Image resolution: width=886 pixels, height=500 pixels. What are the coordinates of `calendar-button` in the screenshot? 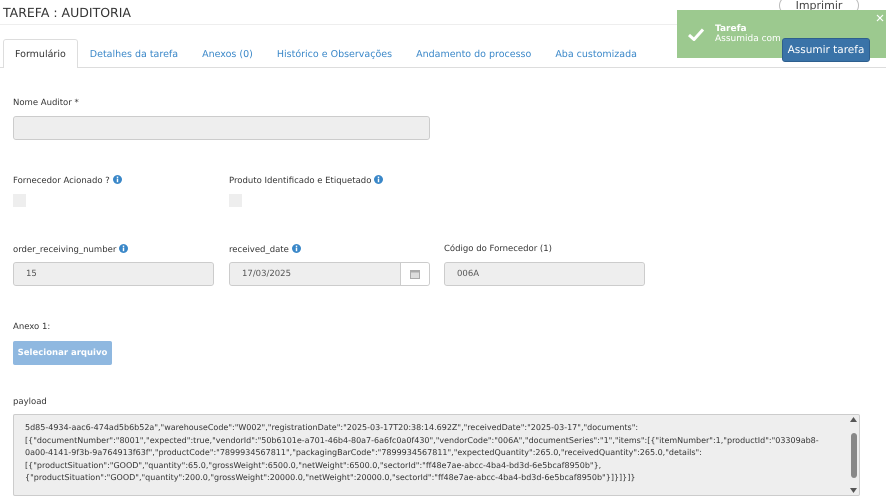 It's located at (415, 274).